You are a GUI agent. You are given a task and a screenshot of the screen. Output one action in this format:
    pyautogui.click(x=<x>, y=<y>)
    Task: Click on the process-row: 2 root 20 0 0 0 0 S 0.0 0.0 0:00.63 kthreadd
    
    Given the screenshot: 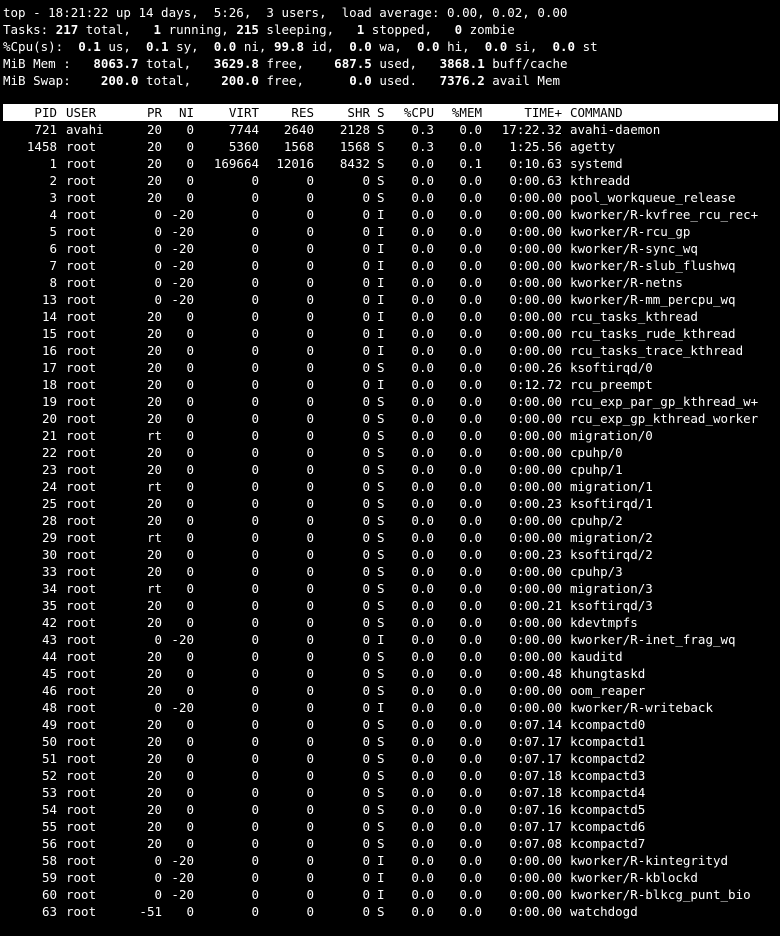 What is the action you would take?
    pyautogui.click(x=390, y=180)
    